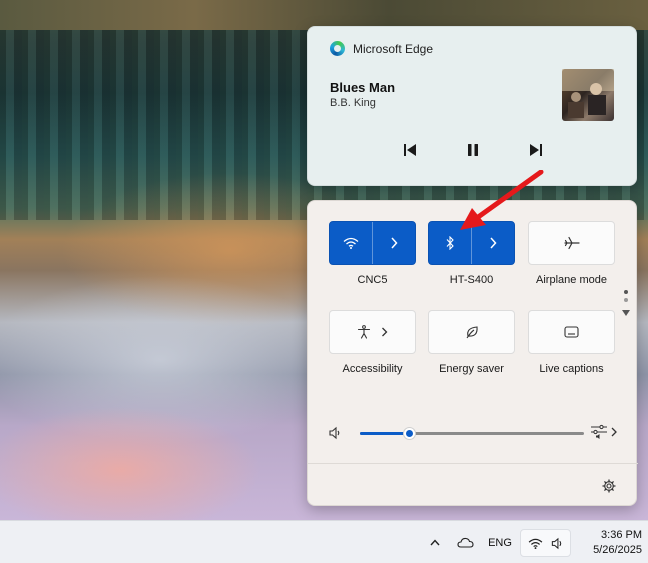  I want to click on gear-icon, so click(609, 486).